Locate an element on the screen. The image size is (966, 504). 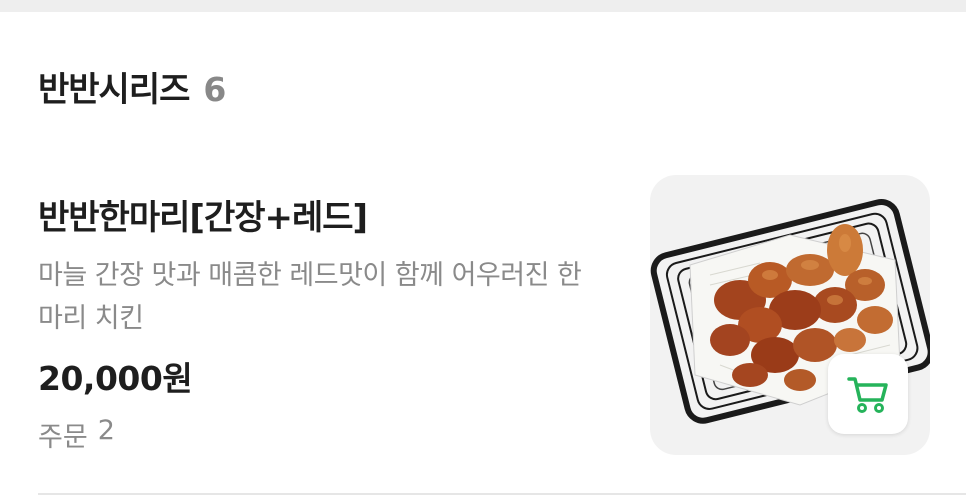
add-to-cart-button is located at coordinates (868, 394).